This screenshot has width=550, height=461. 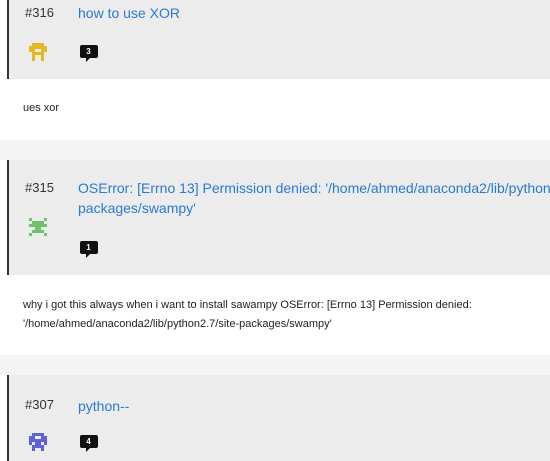 I want to click on comment-count: 4, so click(x=88, y=441).